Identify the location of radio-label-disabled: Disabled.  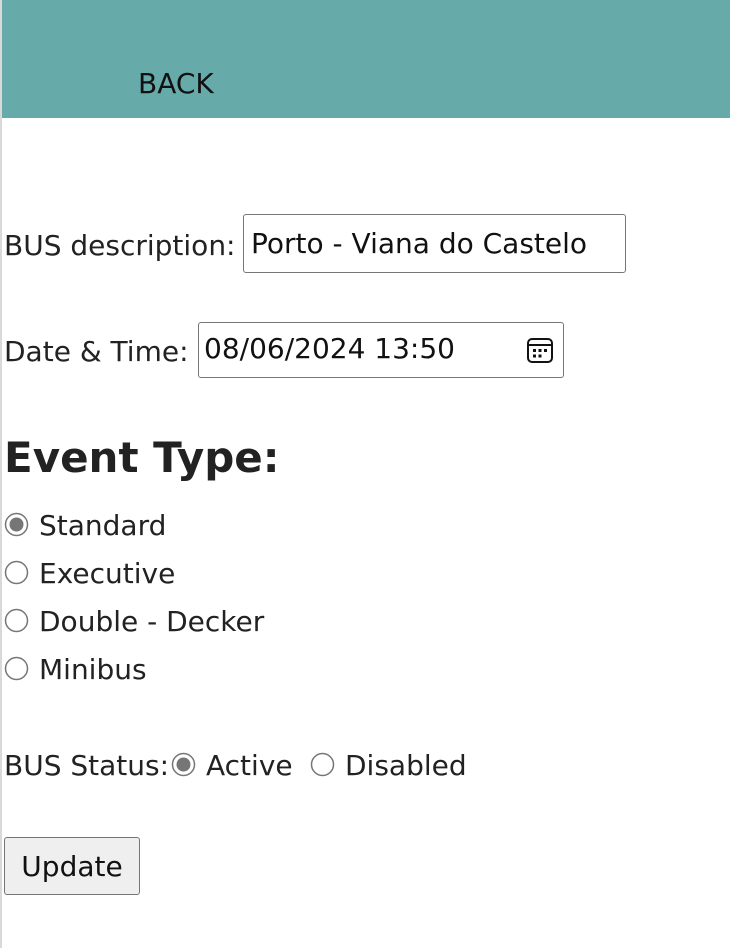
(406, 766).